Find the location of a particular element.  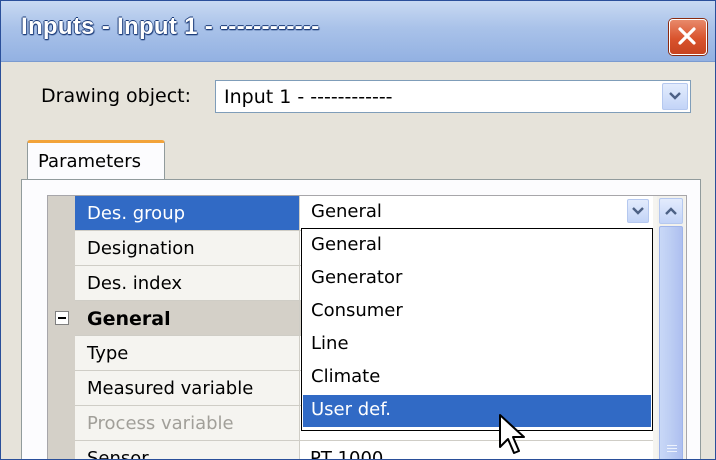

option-label: Consumer is located at coordinates (357, 310).